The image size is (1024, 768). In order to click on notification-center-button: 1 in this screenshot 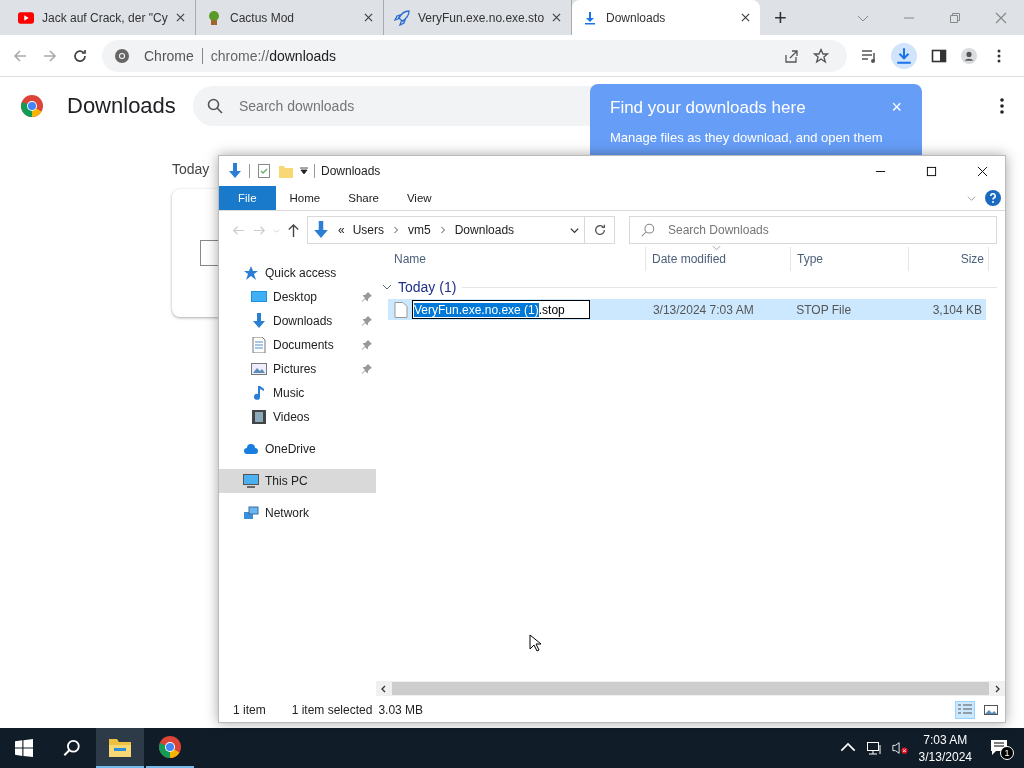, I will do `click(1000, 748)`.